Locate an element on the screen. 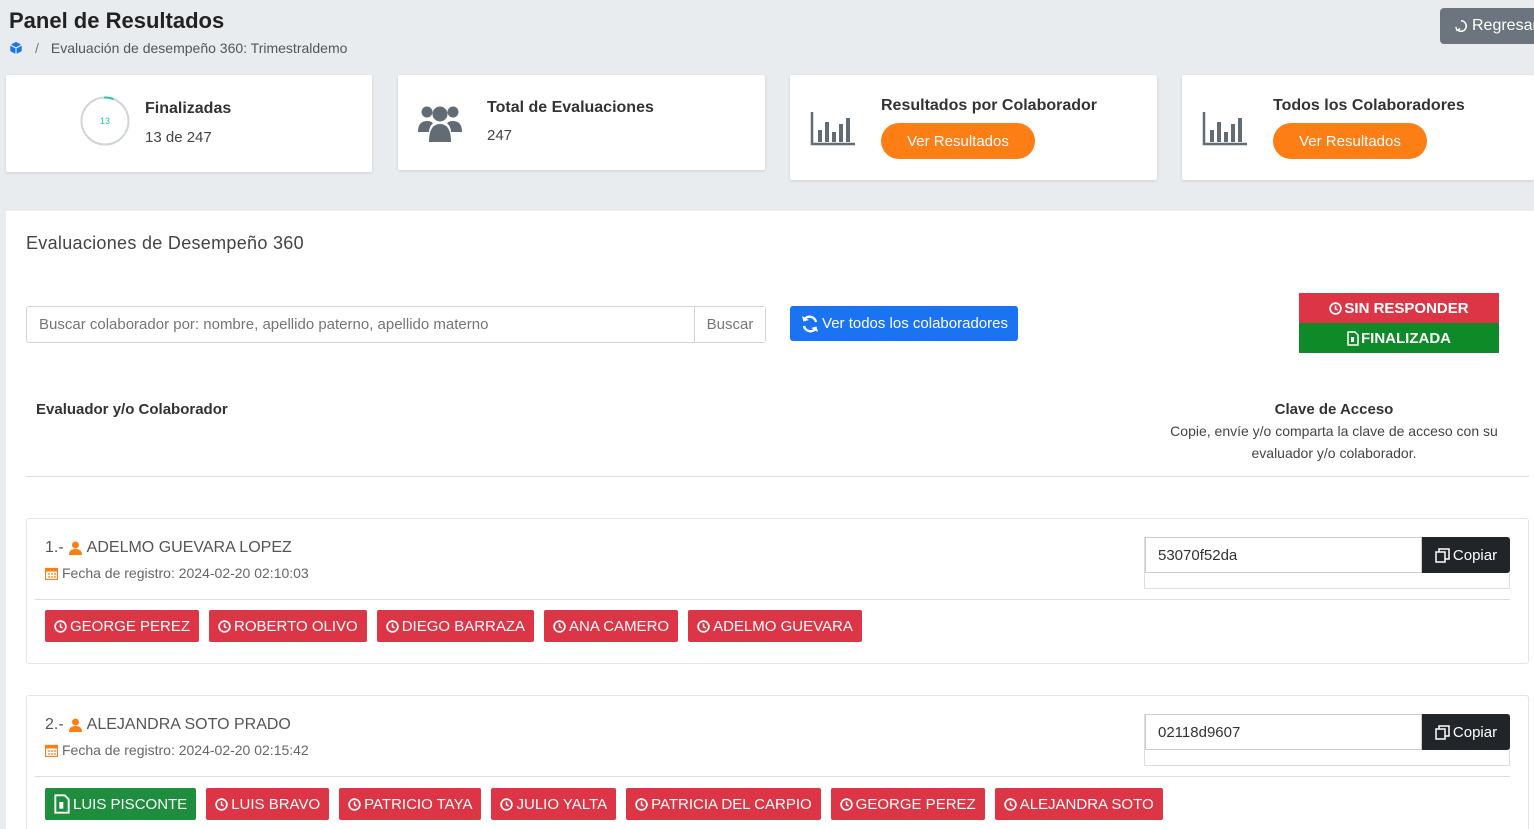  legend-pending-label: SIN RESPONDER is located at coordinates (1406, 308).